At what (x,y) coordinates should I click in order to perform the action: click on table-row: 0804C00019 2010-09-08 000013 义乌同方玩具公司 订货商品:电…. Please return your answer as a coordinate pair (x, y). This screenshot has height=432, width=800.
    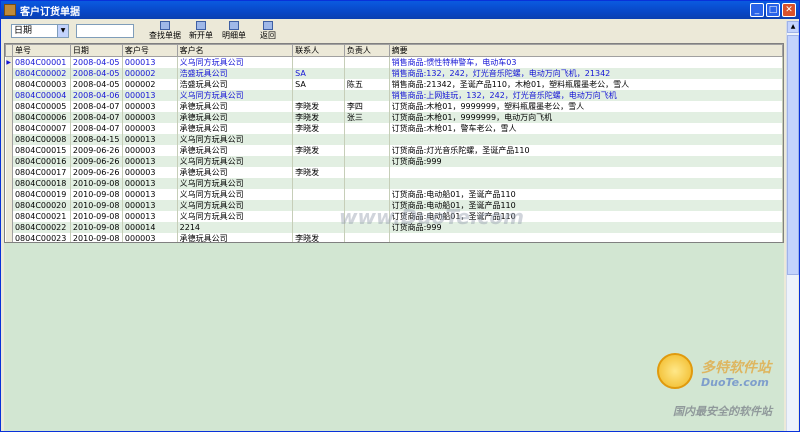
    Looking at the image, I should click on (394, 194).